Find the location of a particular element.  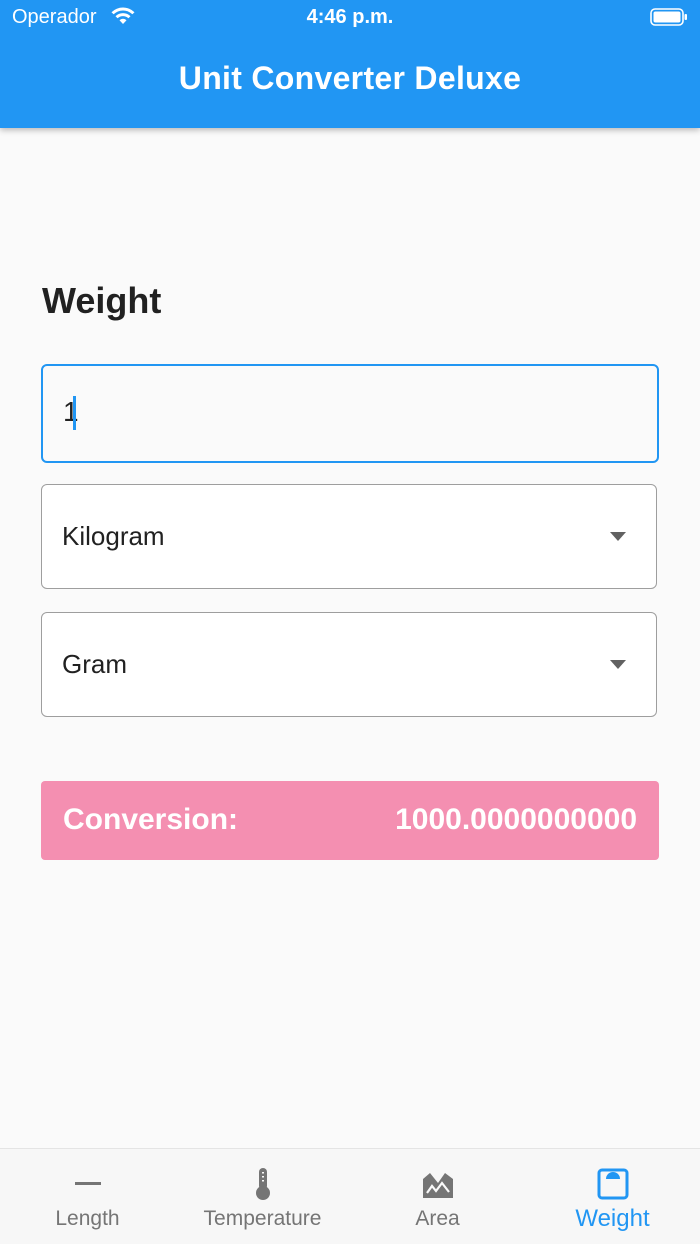

nav-label-weight: Weight is located at coordinates (612, 1218).